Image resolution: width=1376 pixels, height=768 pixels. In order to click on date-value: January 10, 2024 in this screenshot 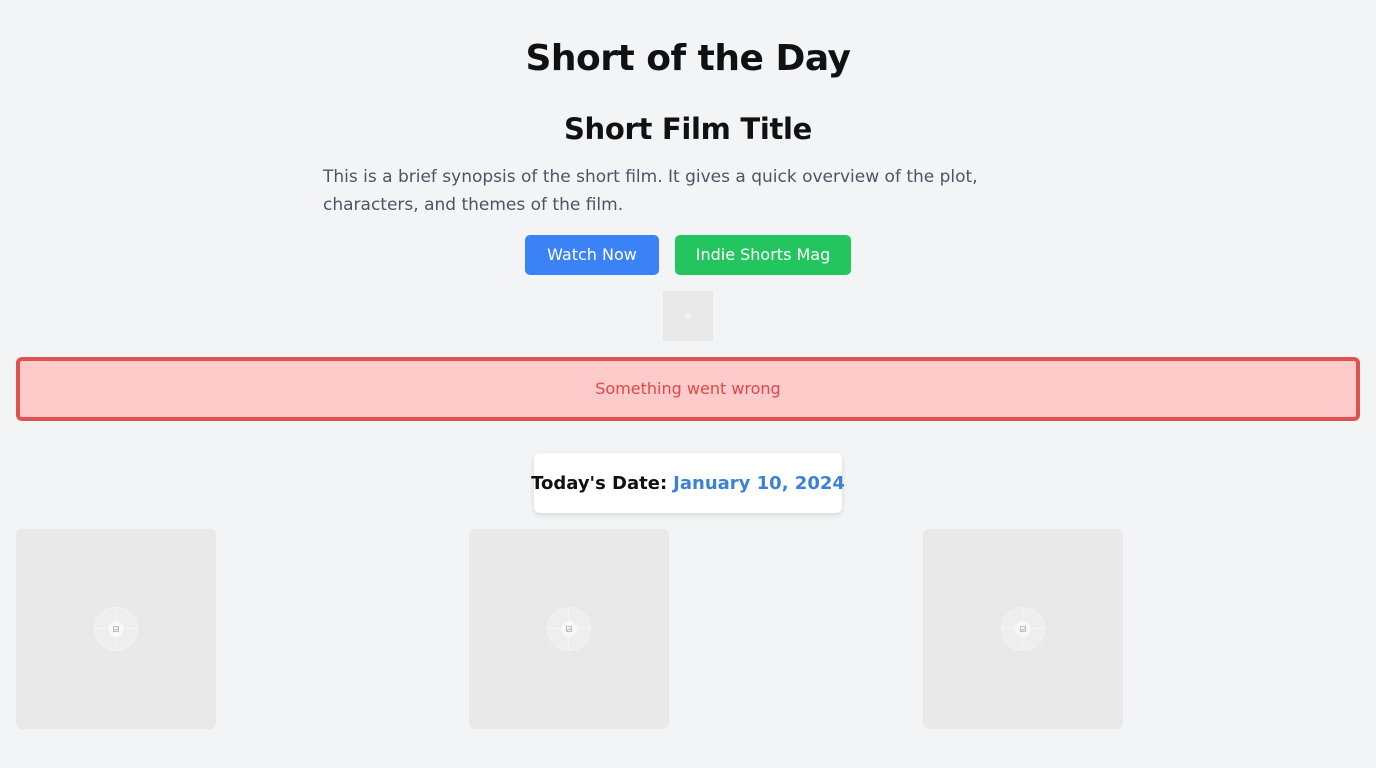, I will do `click(759, 483)`.